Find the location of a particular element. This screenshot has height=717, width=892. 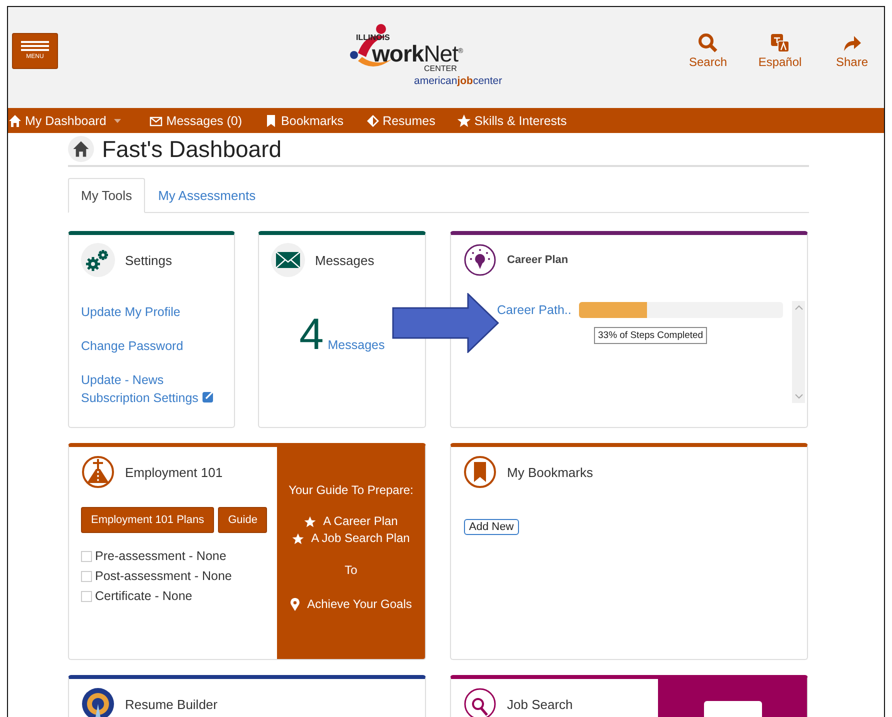

home-icon is located at coordinates (81, 149).